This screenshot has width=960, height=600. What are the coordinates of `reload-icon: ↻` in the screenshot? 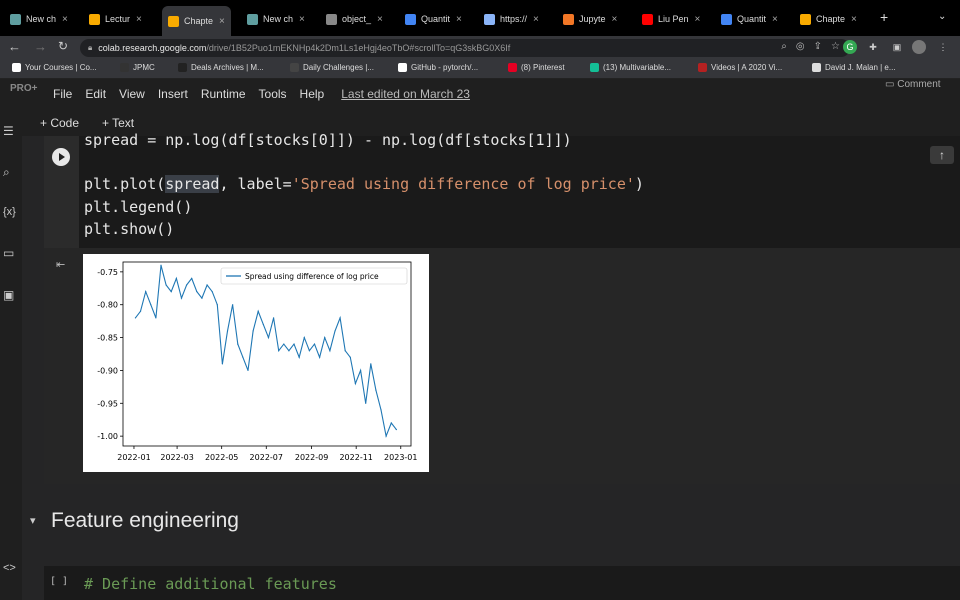 It's located at (63, 46).